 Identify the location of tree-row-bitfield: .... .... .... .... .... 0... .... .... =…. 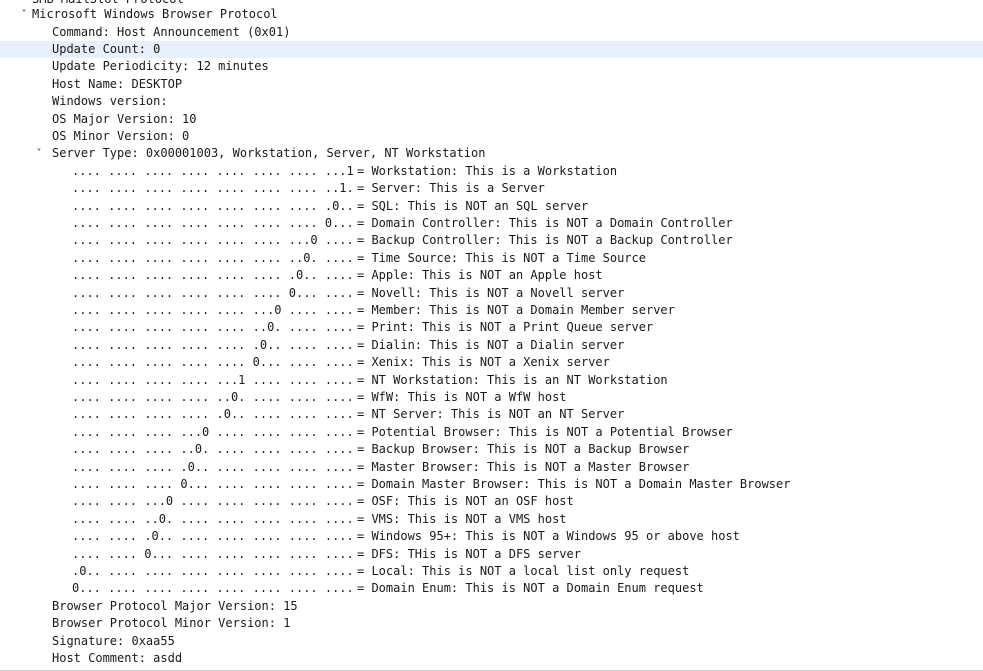
(491, 362).